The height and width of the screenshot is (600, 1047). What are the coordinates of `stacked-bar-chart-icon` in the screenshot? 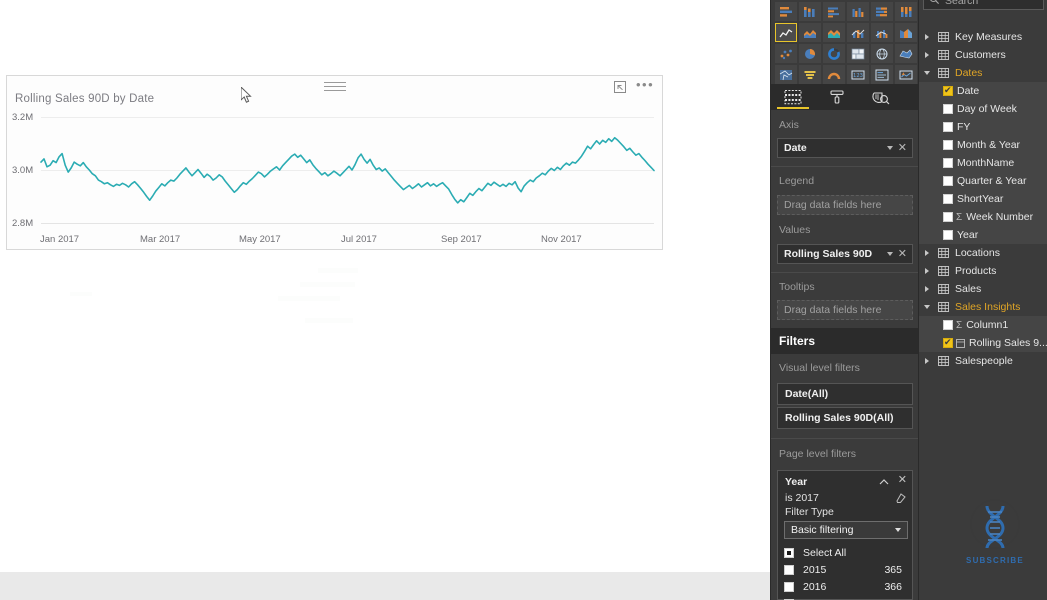 It's located at (786, 11).